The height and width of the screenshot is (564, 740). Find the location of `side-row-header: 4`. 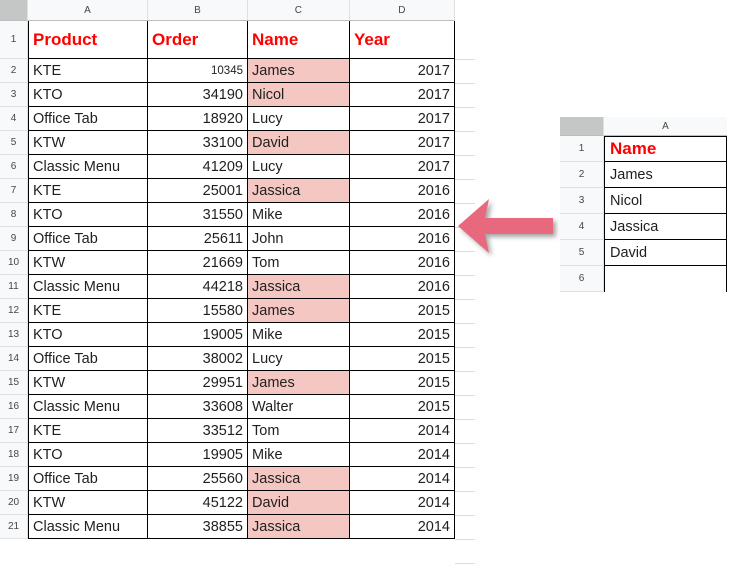

side-row-header: 4 is located at coordinates (582, 227).